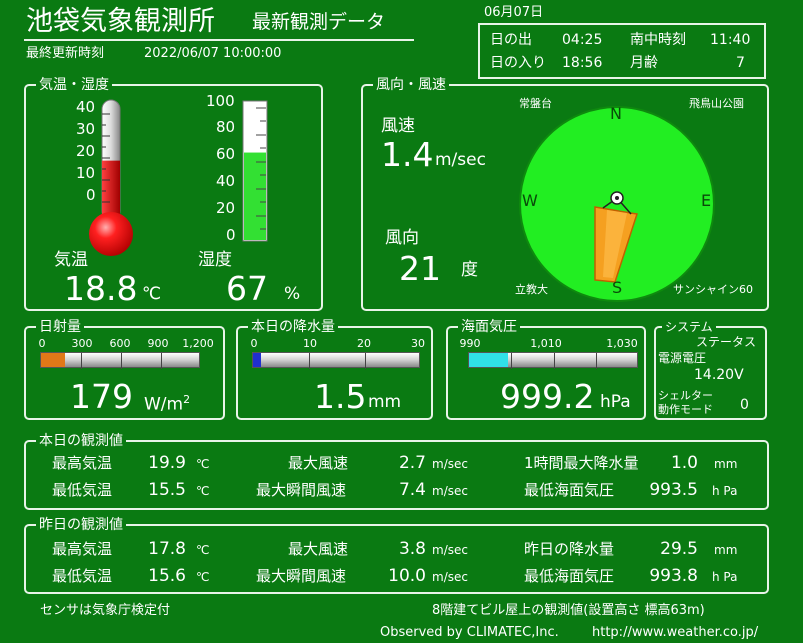 Image resolution: width=803 pixels, height=643 pixels. What do you see at coordinates (547, 396) in the screenshot?
I see `pressure-value: 999.2` at bounding box center [547, 396].